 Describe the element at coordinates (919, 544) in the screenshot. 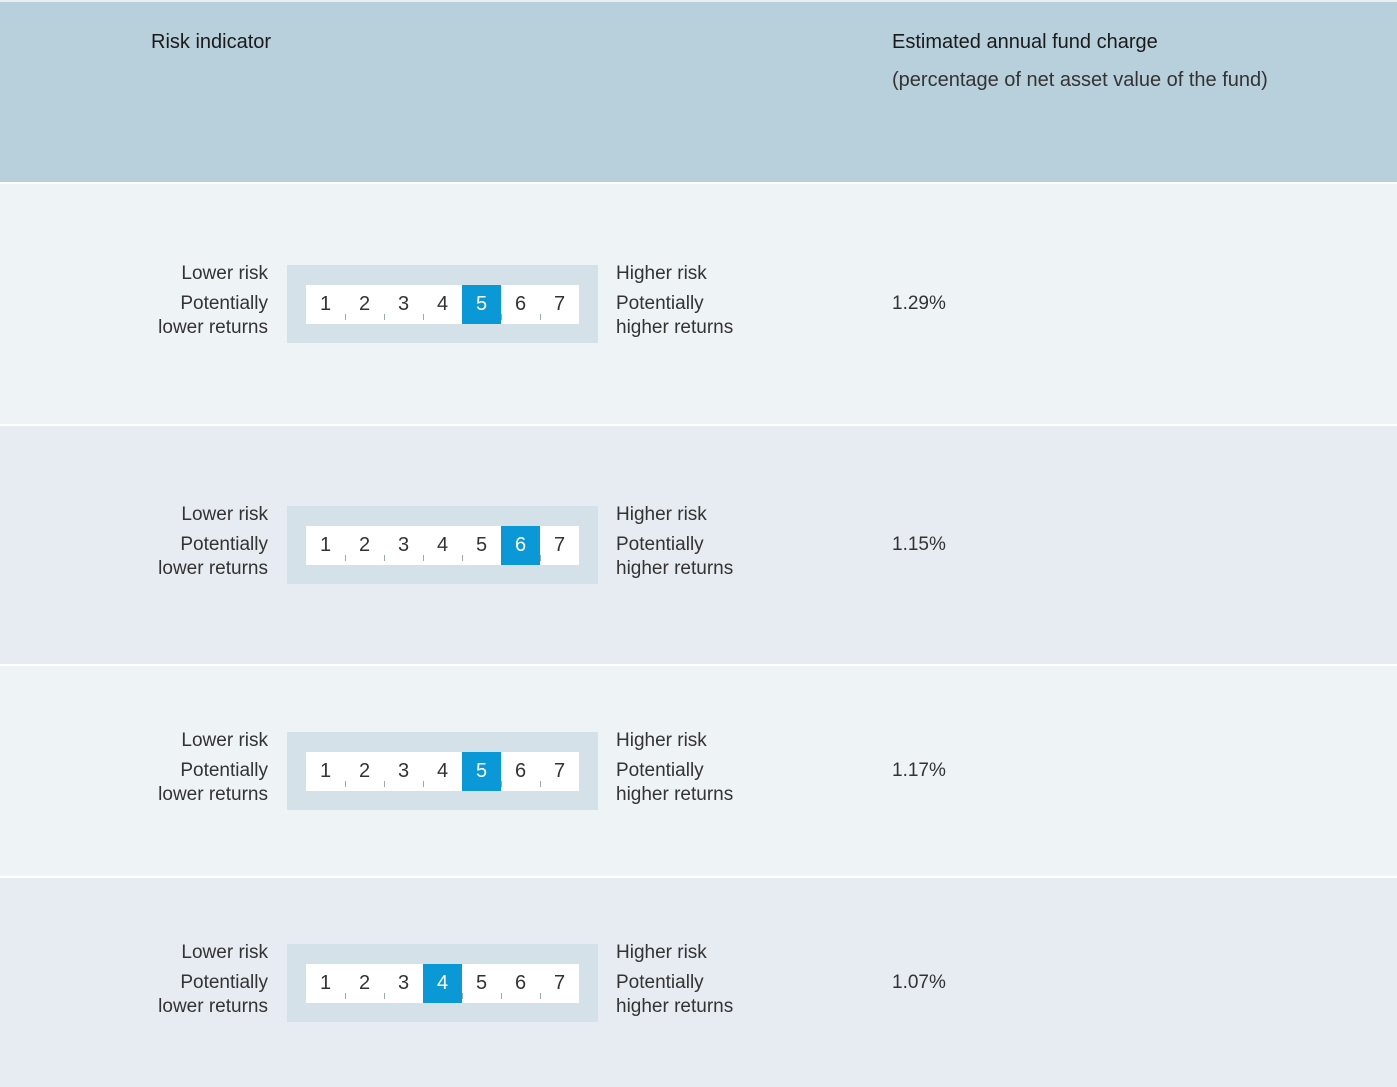

I see `fund-charge-value: 1.15%` at that location.